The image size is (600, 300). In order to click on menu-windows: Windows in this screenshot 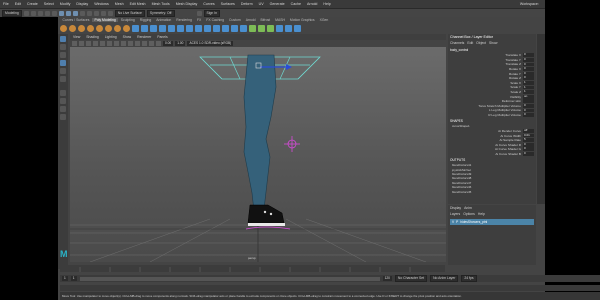, I will do `click(101, 4)`.